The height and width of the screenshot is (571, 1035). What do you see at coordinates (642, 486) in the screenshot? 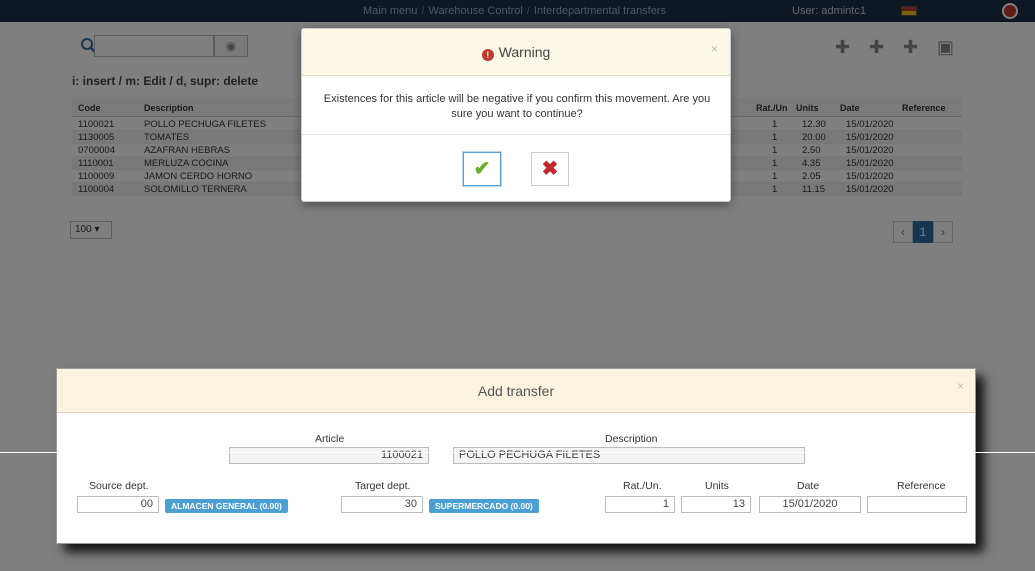
I see `rat-label: Rat./Un.` at bounding box center [642, 486].